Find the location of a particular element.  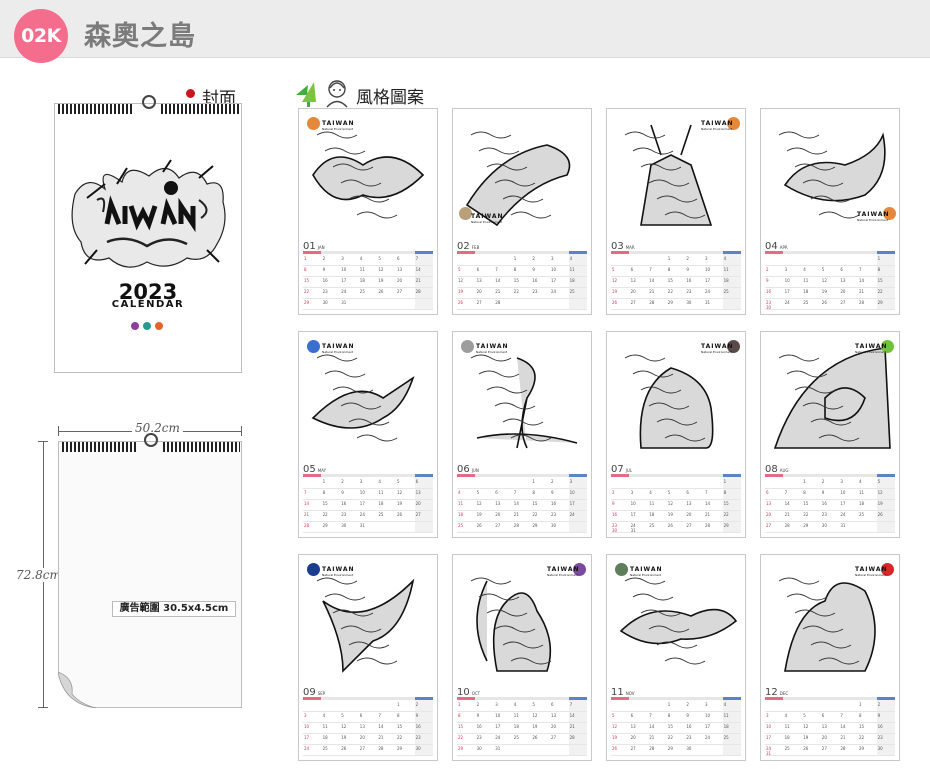

cover-calendar: 2023 CALENDAR is located at coordinates (148, 234).